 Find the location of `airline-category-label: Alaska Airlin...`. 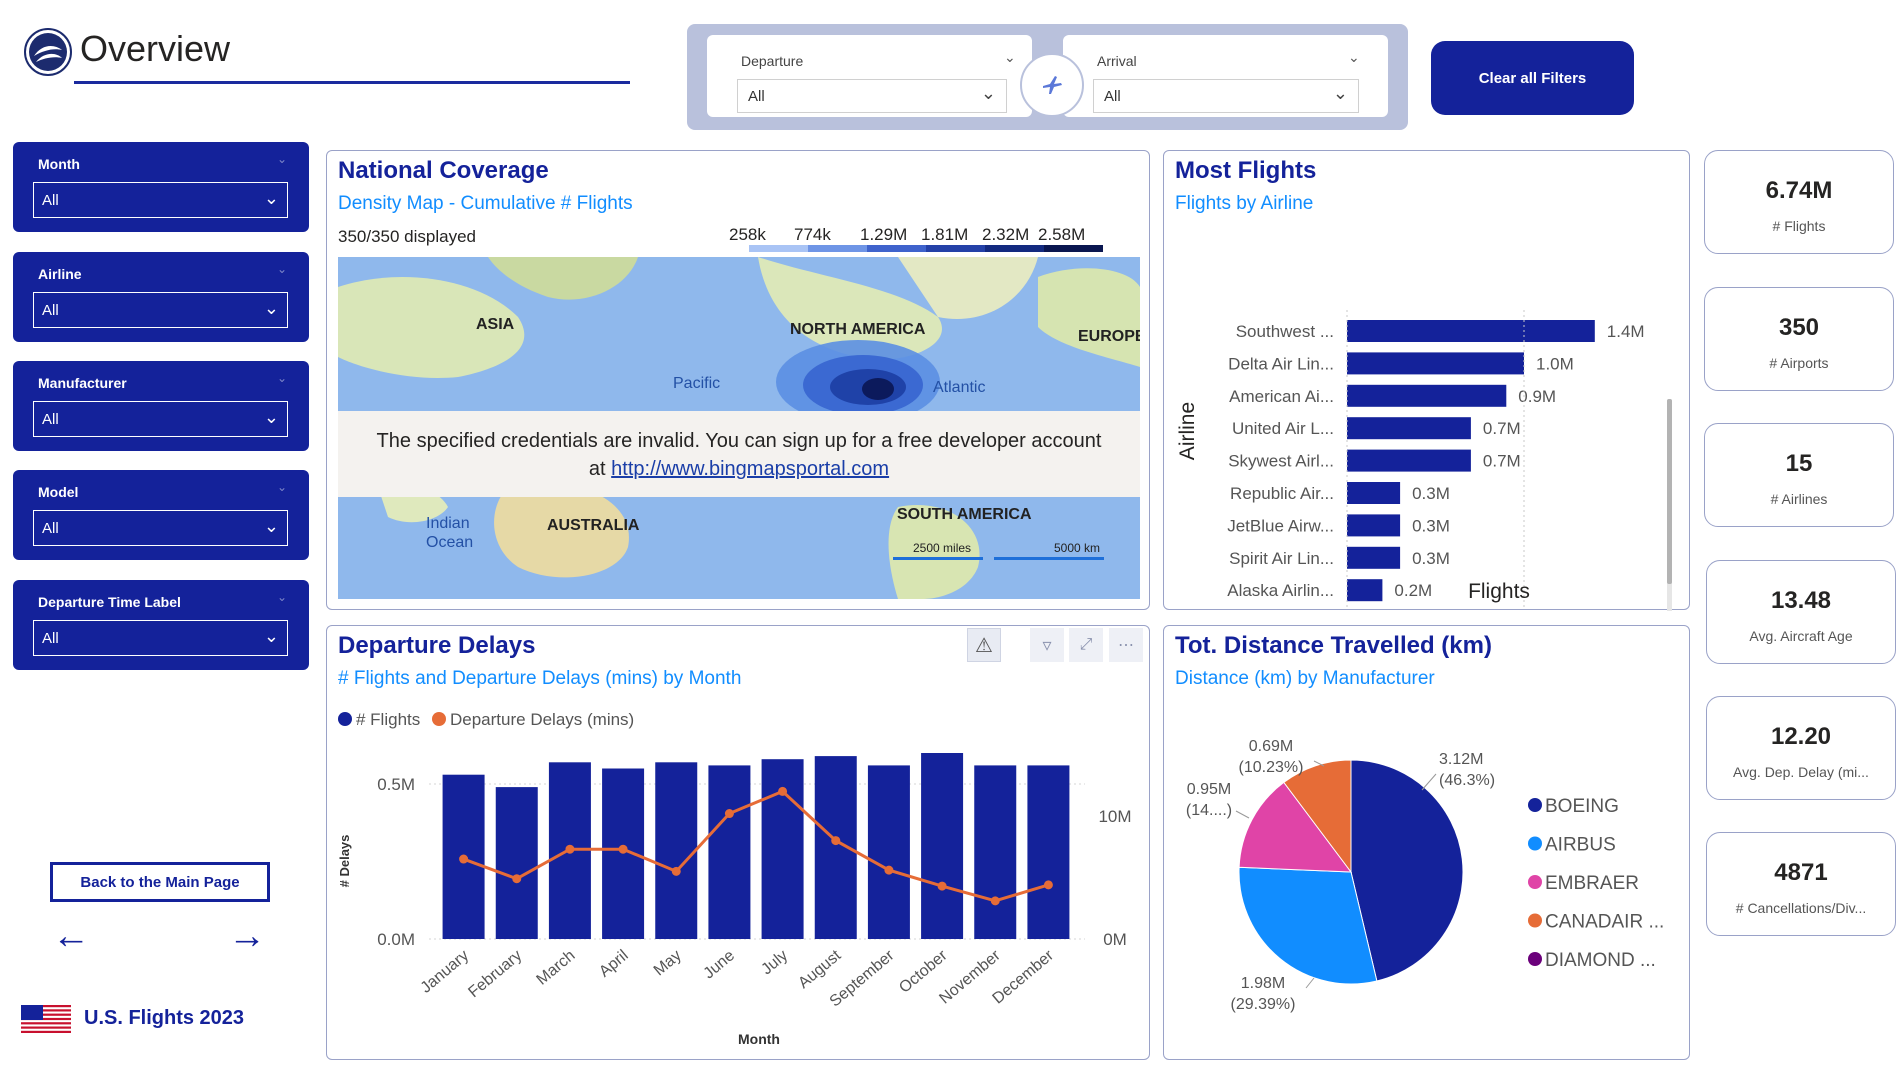

airline-category-label: Alaska Airlin... is located at coordinates (1280, 590).